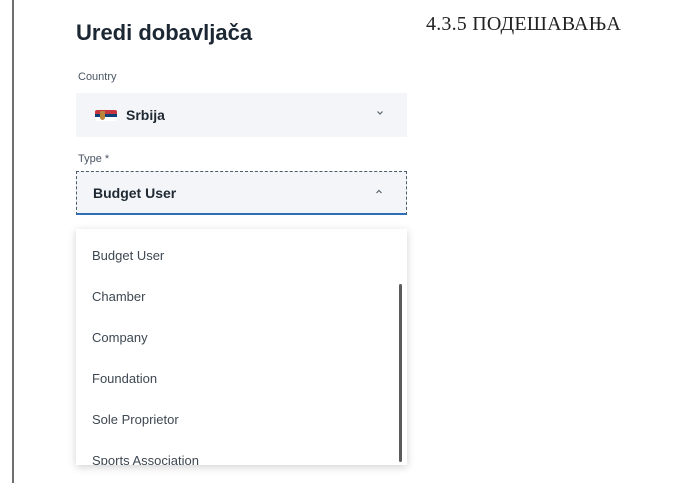 This screenshot has width=693, height=483. Describe the element at coordinates (135, 193) in the screenshot. I see `type-value: Budget User` at that location.